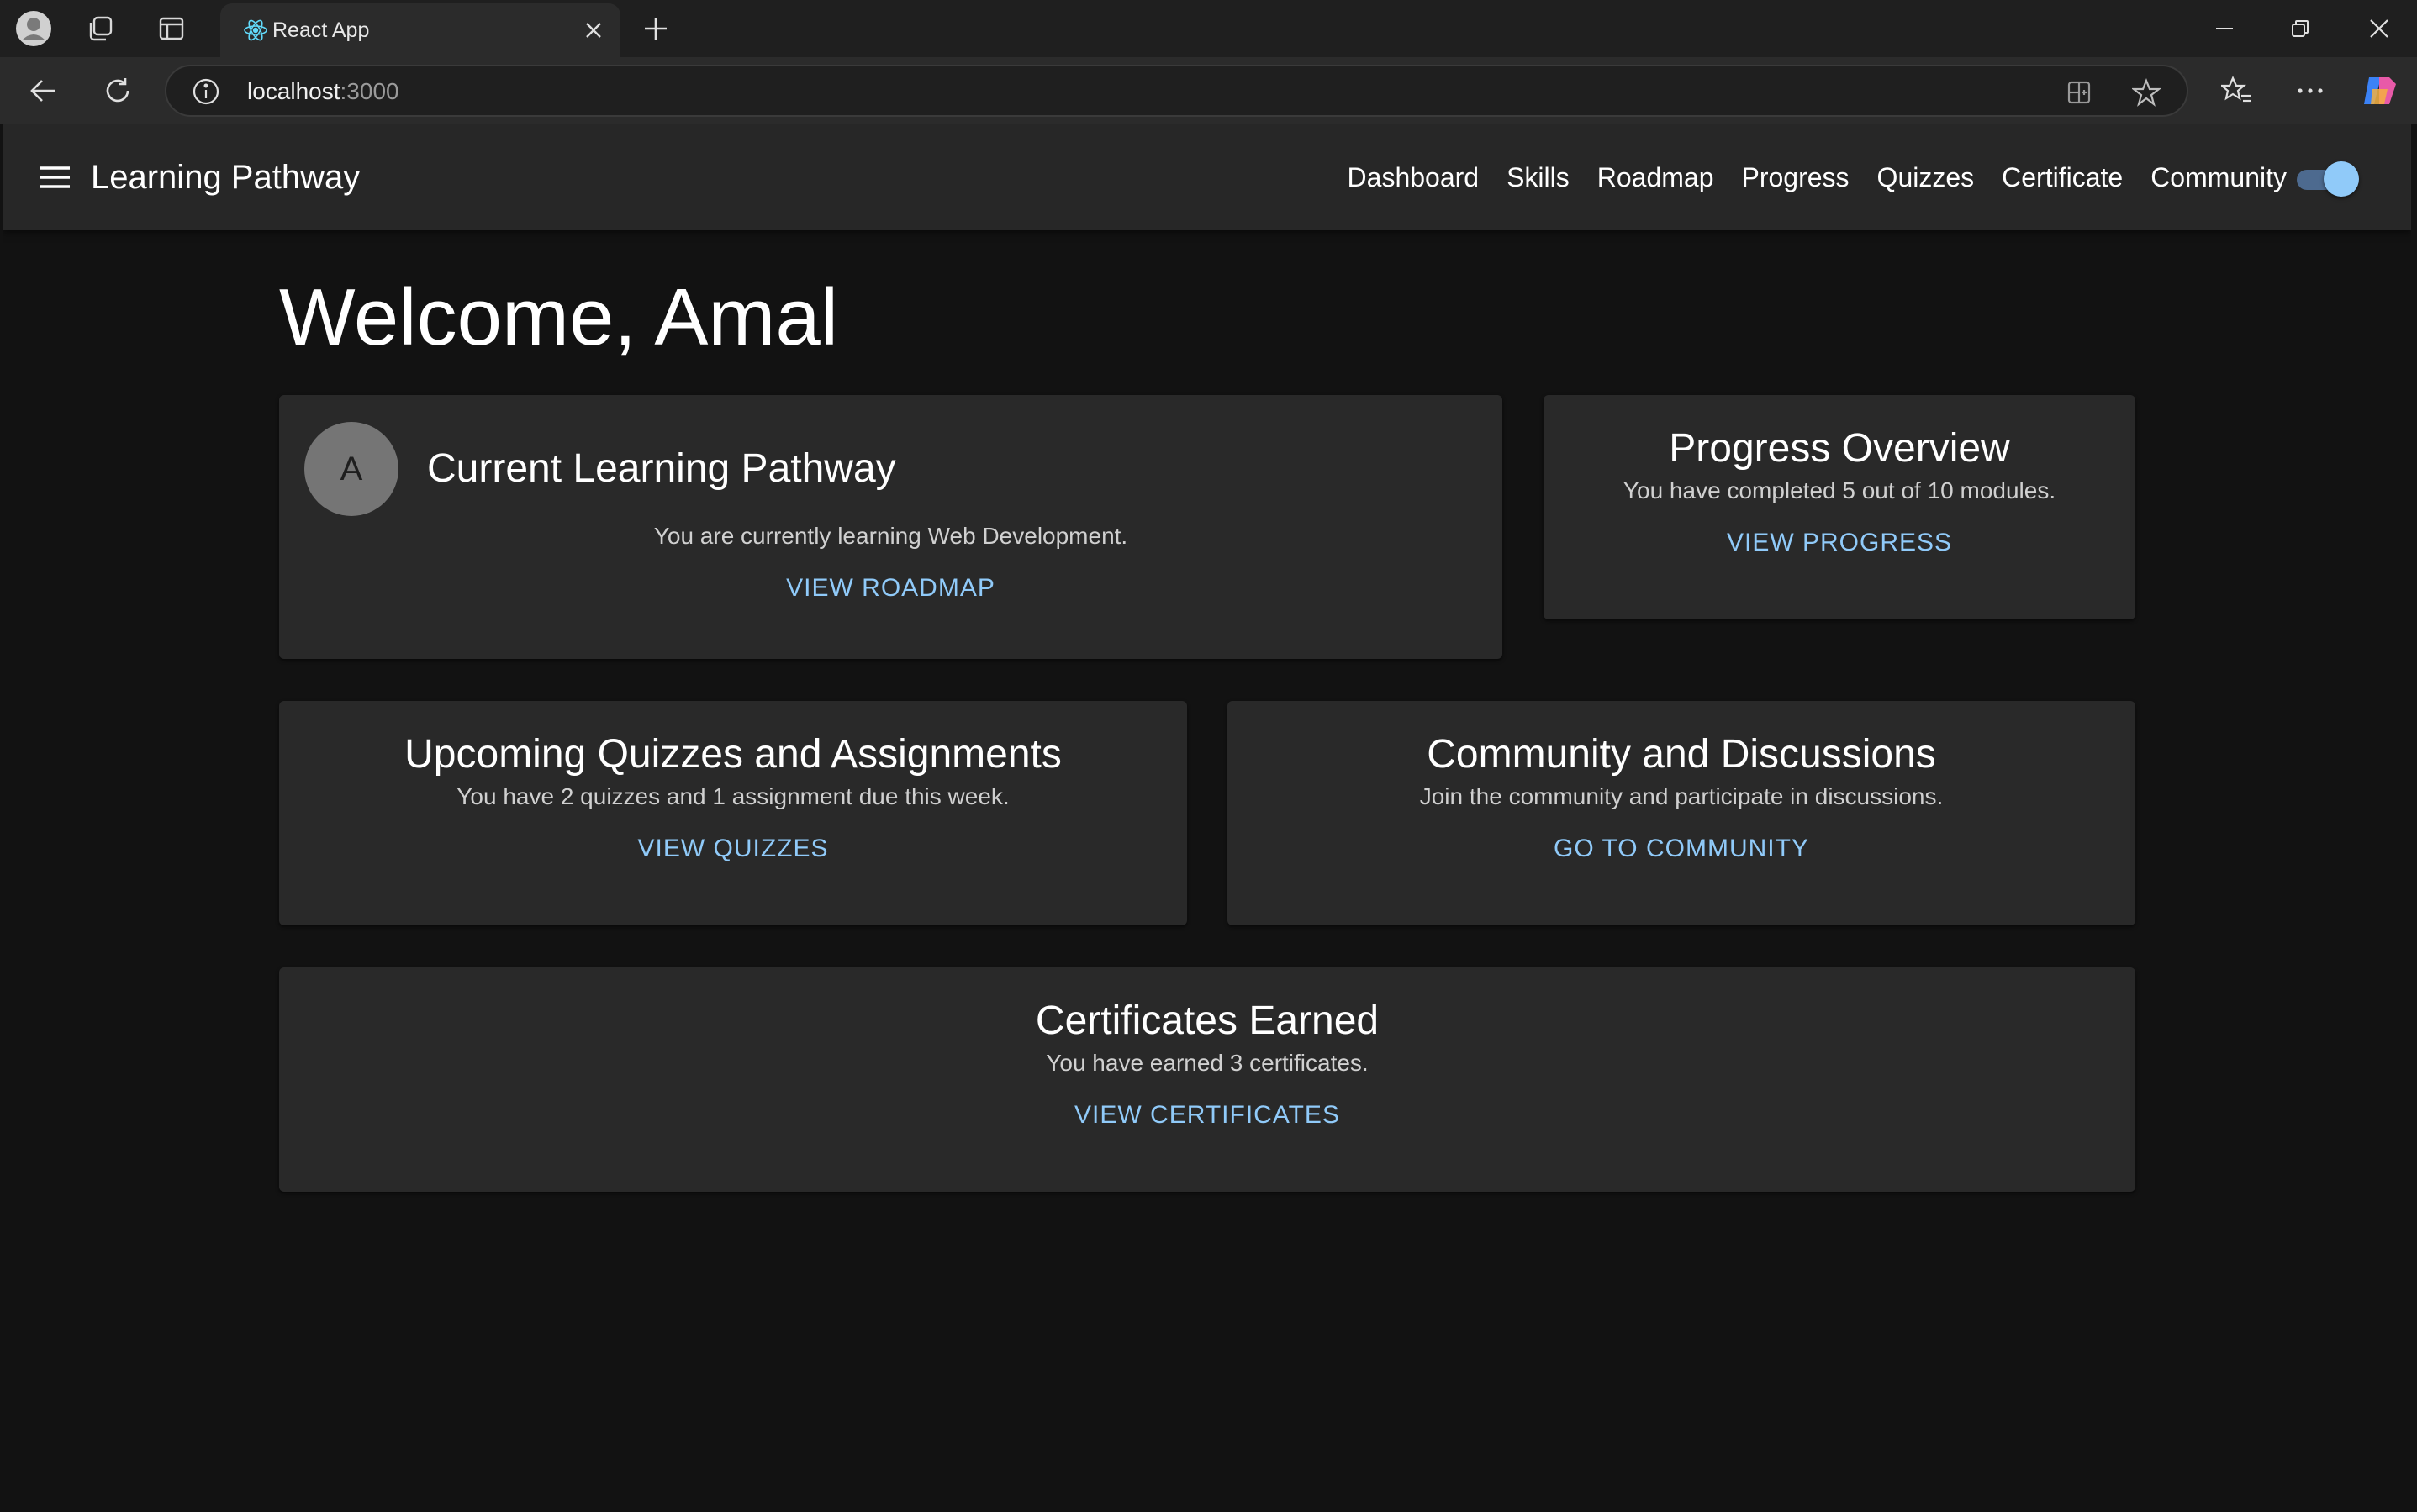  I want to click on theme-toggle-switch, so click(2325, 179).